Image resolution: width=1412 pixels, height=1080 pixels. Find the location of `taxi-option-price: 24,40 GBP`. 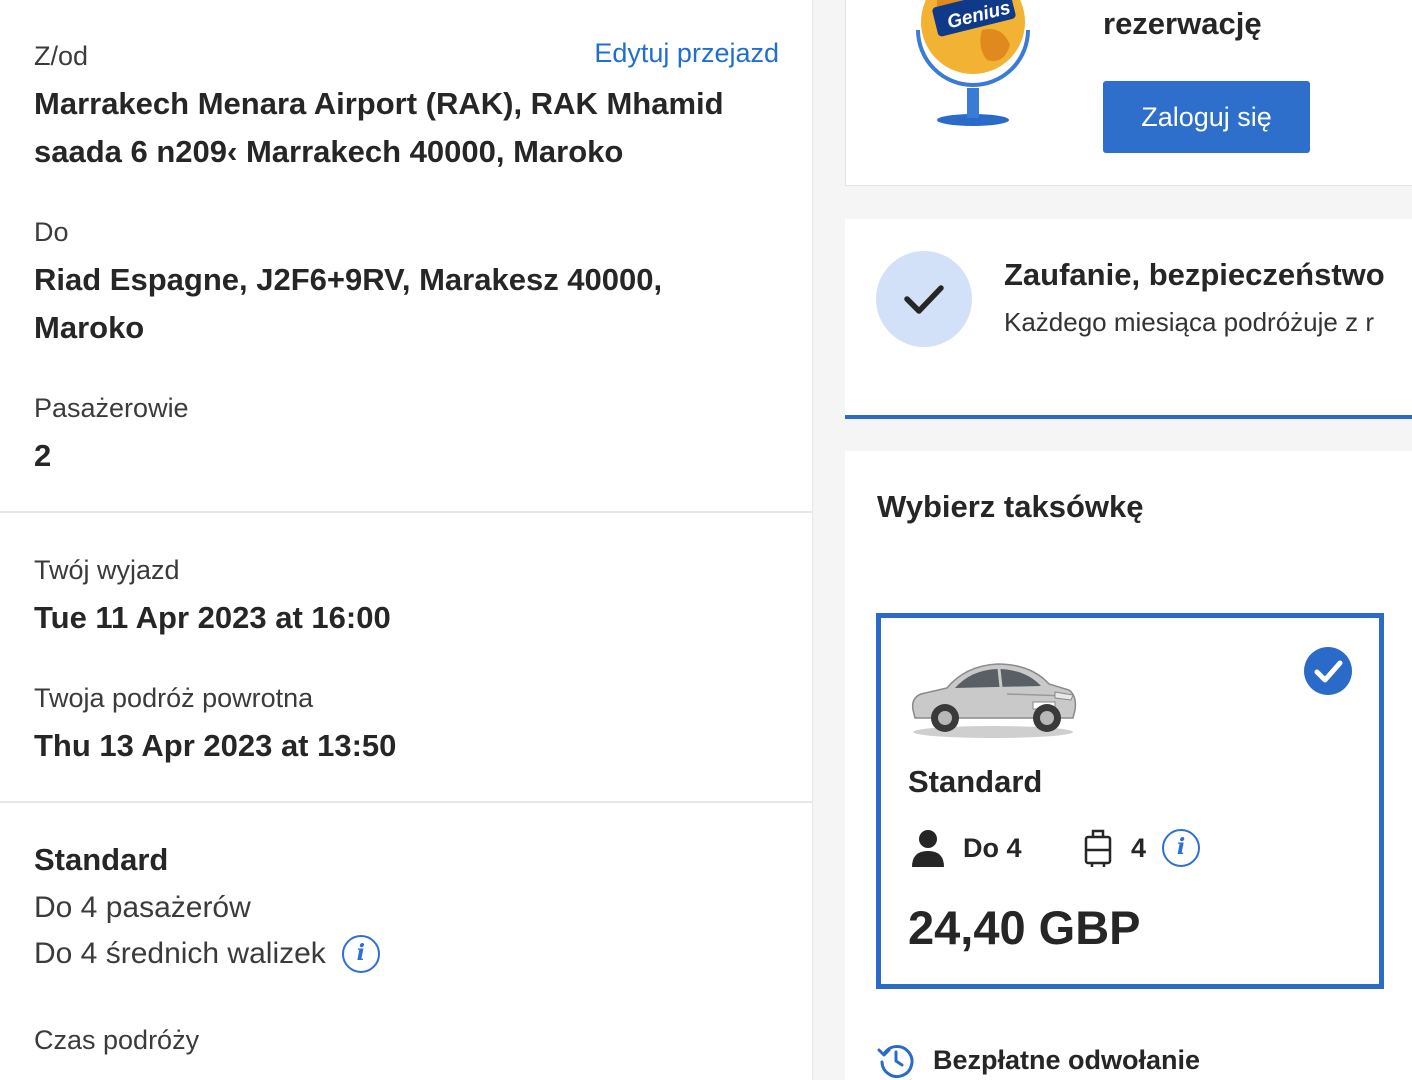

taxi-option-price: 24,40 GBP is located at coordinates (1024, 927).